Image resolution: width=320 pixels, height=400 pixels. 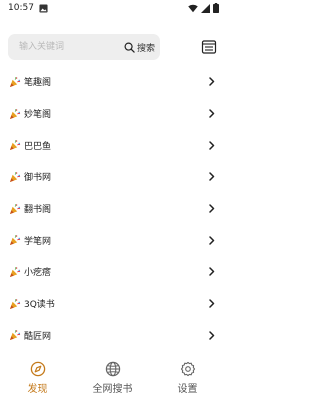 I want to click on search-placeholder: 输入关键词, so click(x=42, y=47).